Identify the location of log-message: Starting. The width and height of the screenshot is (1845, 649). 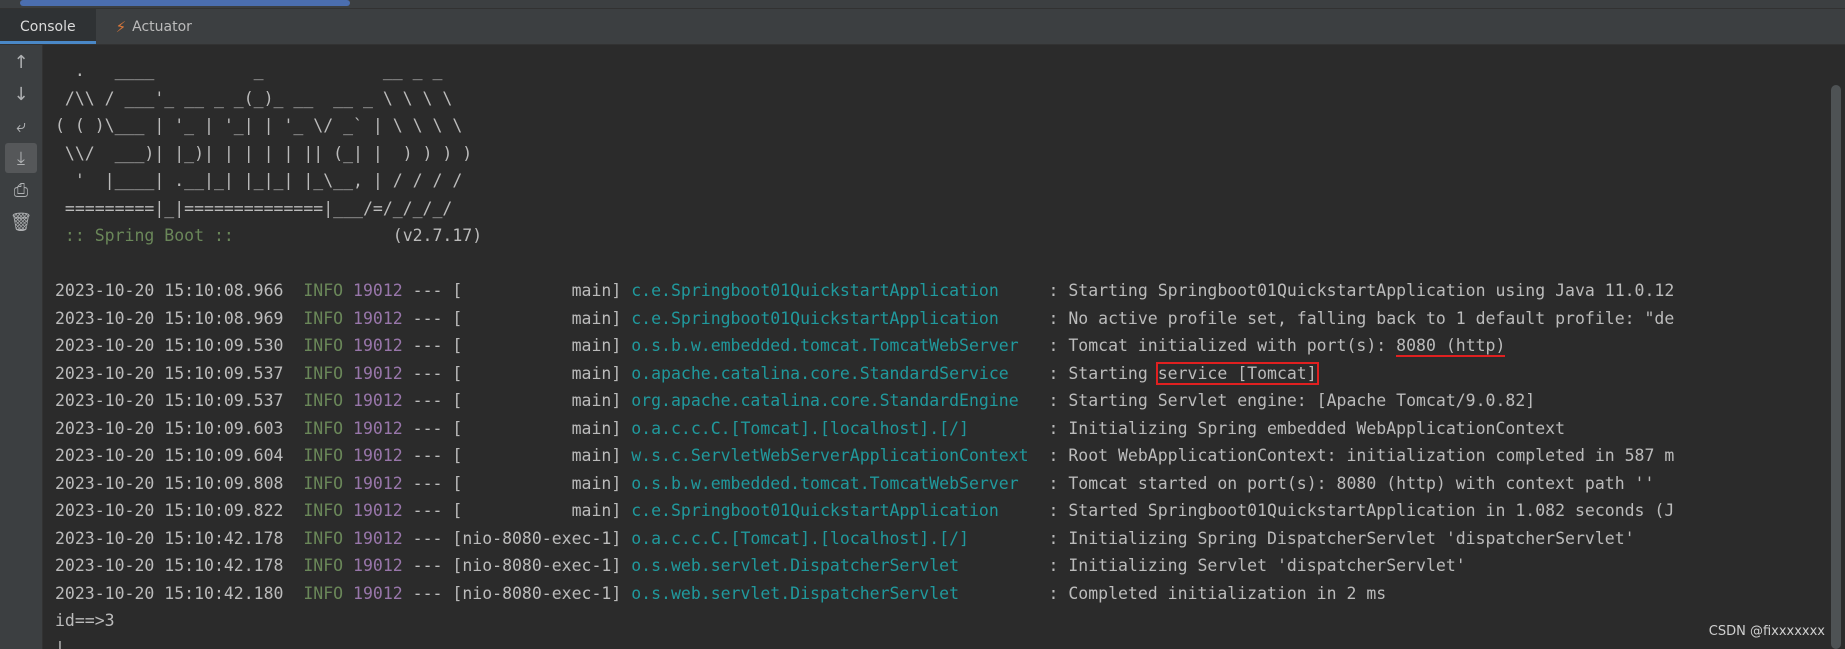
(1113, 373).